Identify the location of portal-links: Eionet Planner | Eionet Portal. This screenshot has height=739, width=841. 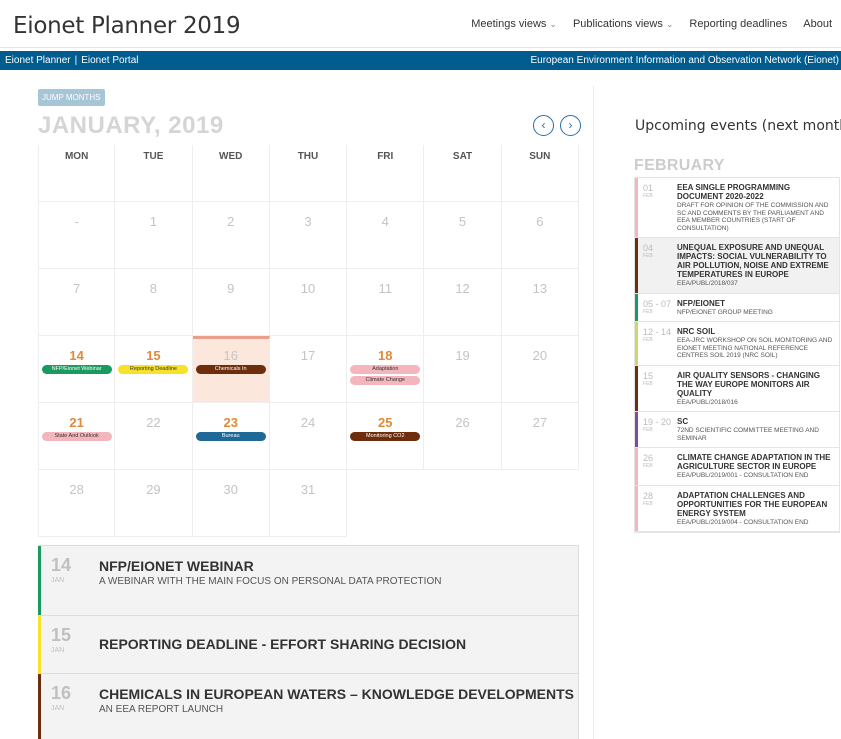
(71, 60).